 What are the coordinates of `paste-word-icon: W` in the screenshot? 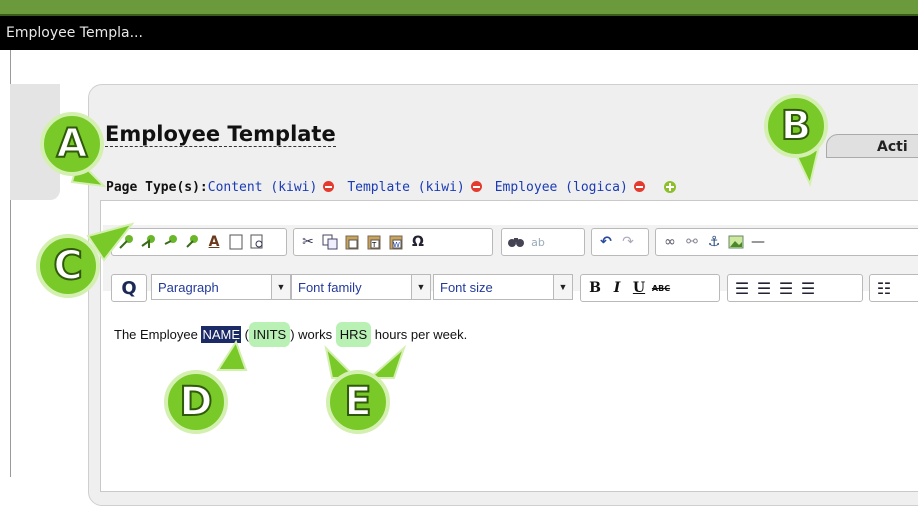 It's located at (396, 242).